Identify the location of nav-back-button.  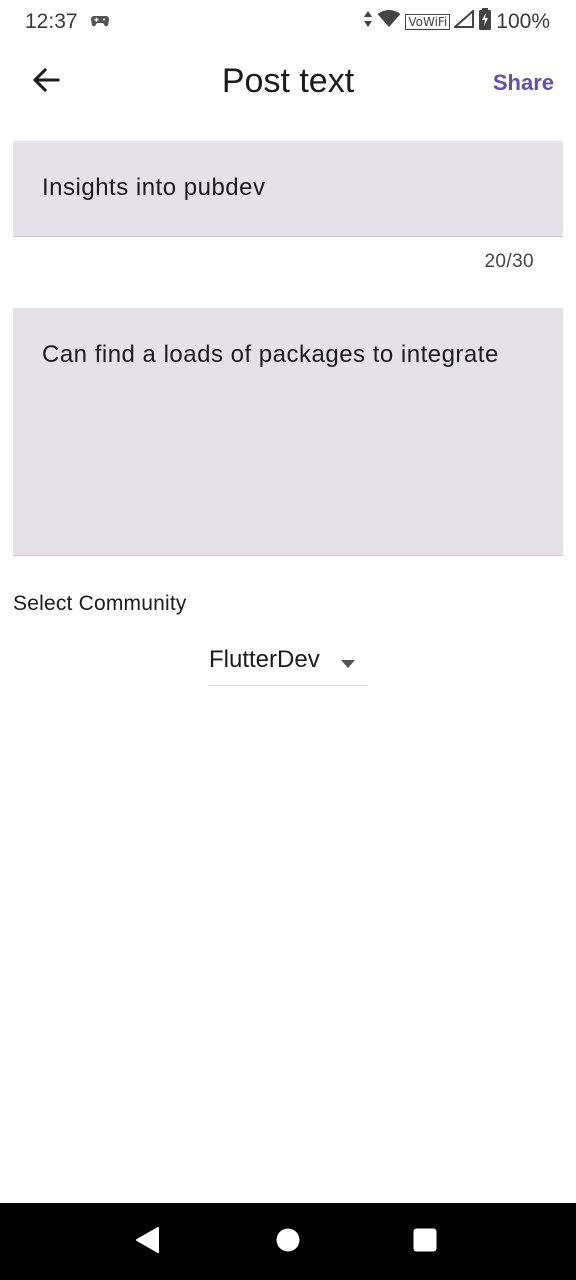
(147, 1242).